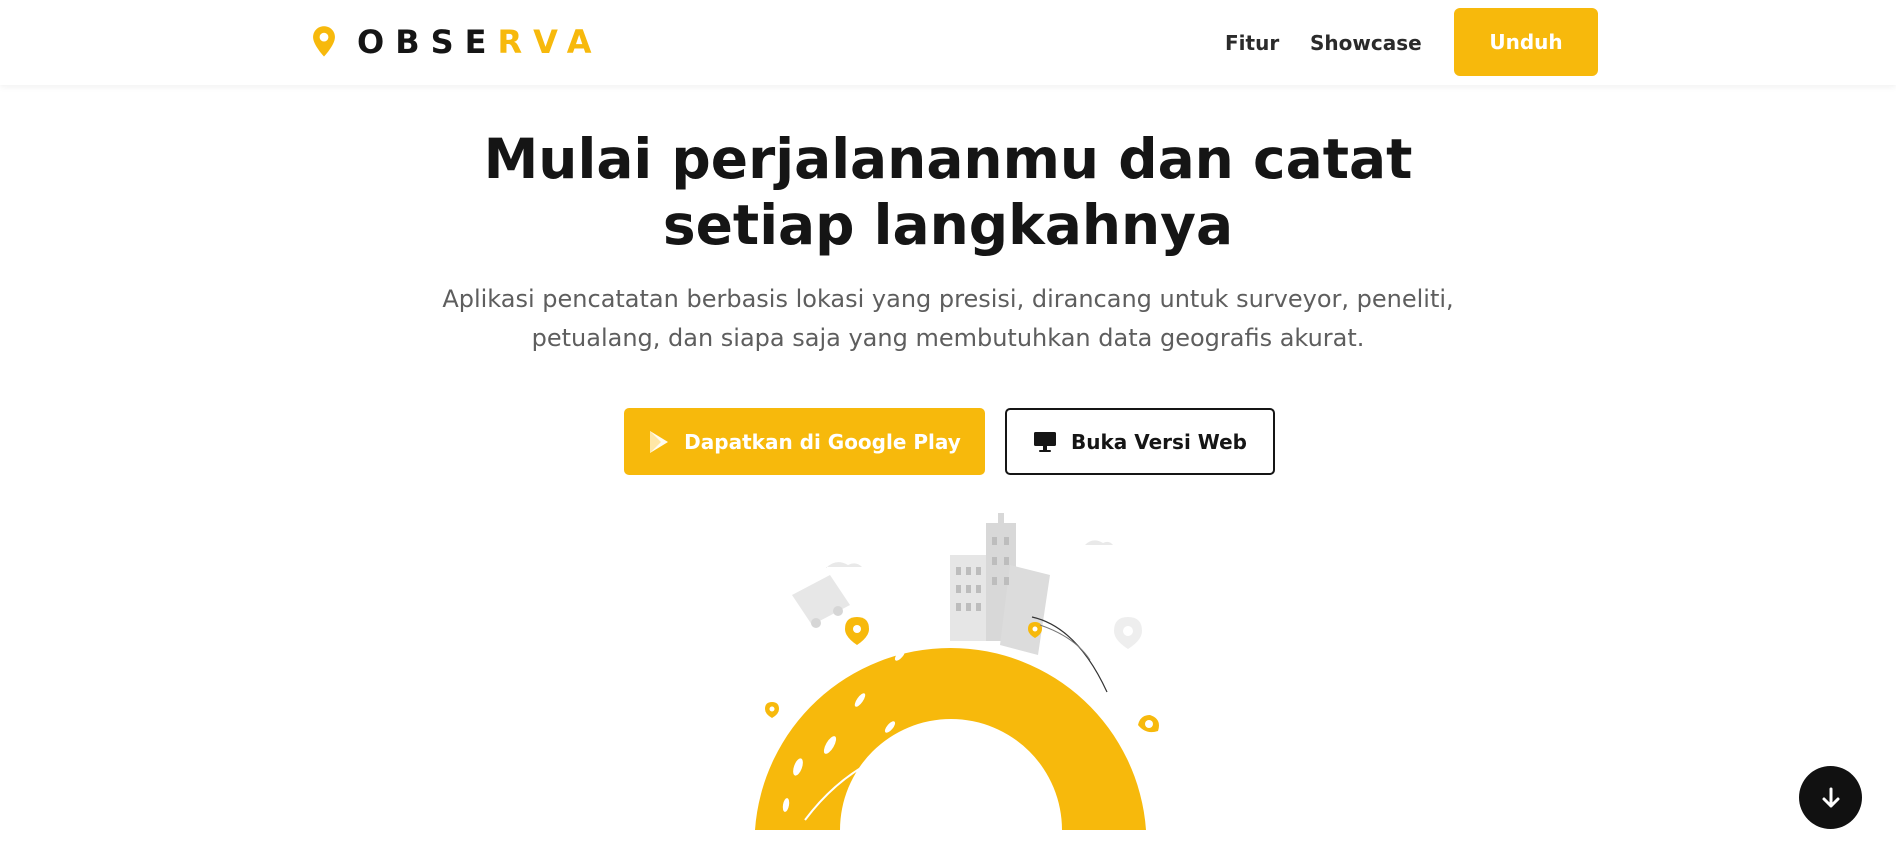  I want to click on google-play-label: Dapatkan di Google Play, so click(822, 441).